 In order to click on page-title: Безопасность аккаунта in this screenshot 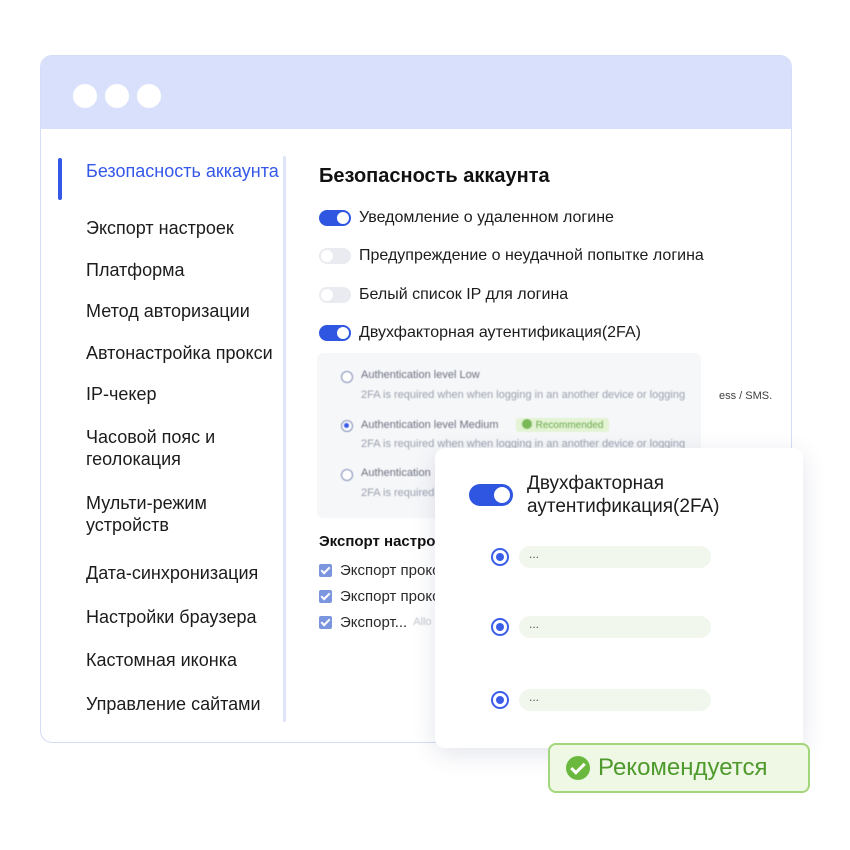, I will do `click(434, 176)`.